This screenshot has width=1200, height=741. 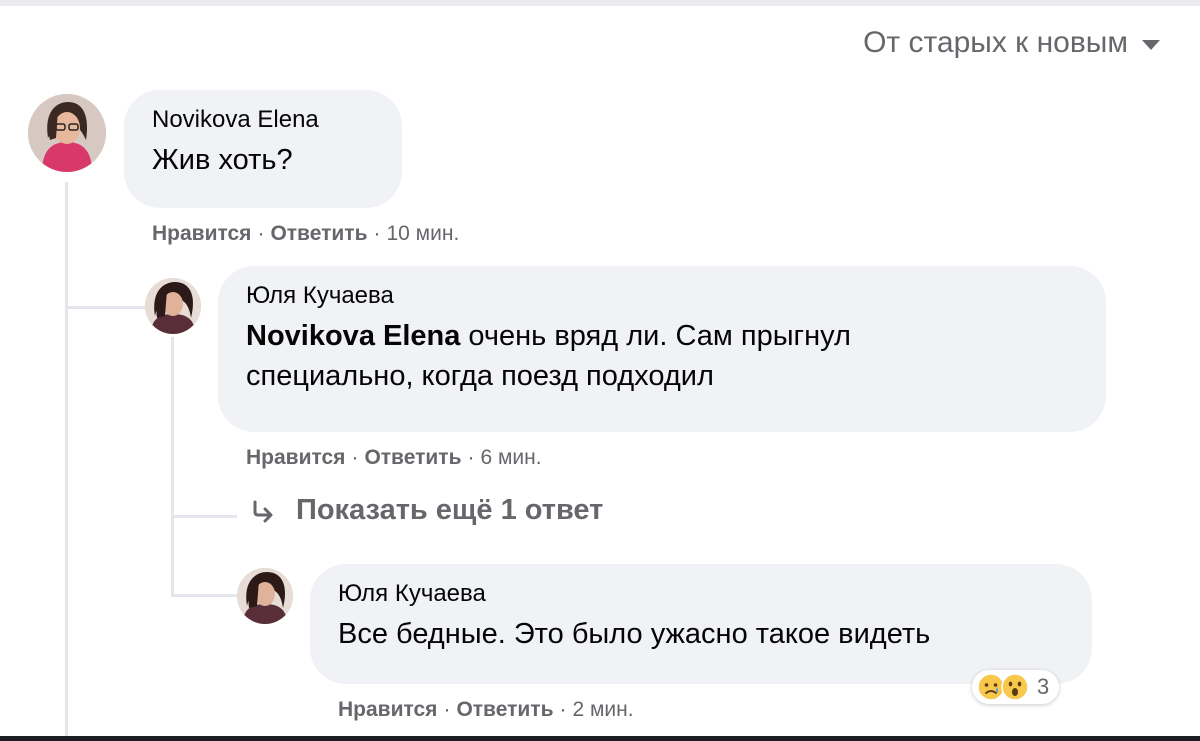 I want to click on sort-label: От старых к новым, so click(x=995, y=42).